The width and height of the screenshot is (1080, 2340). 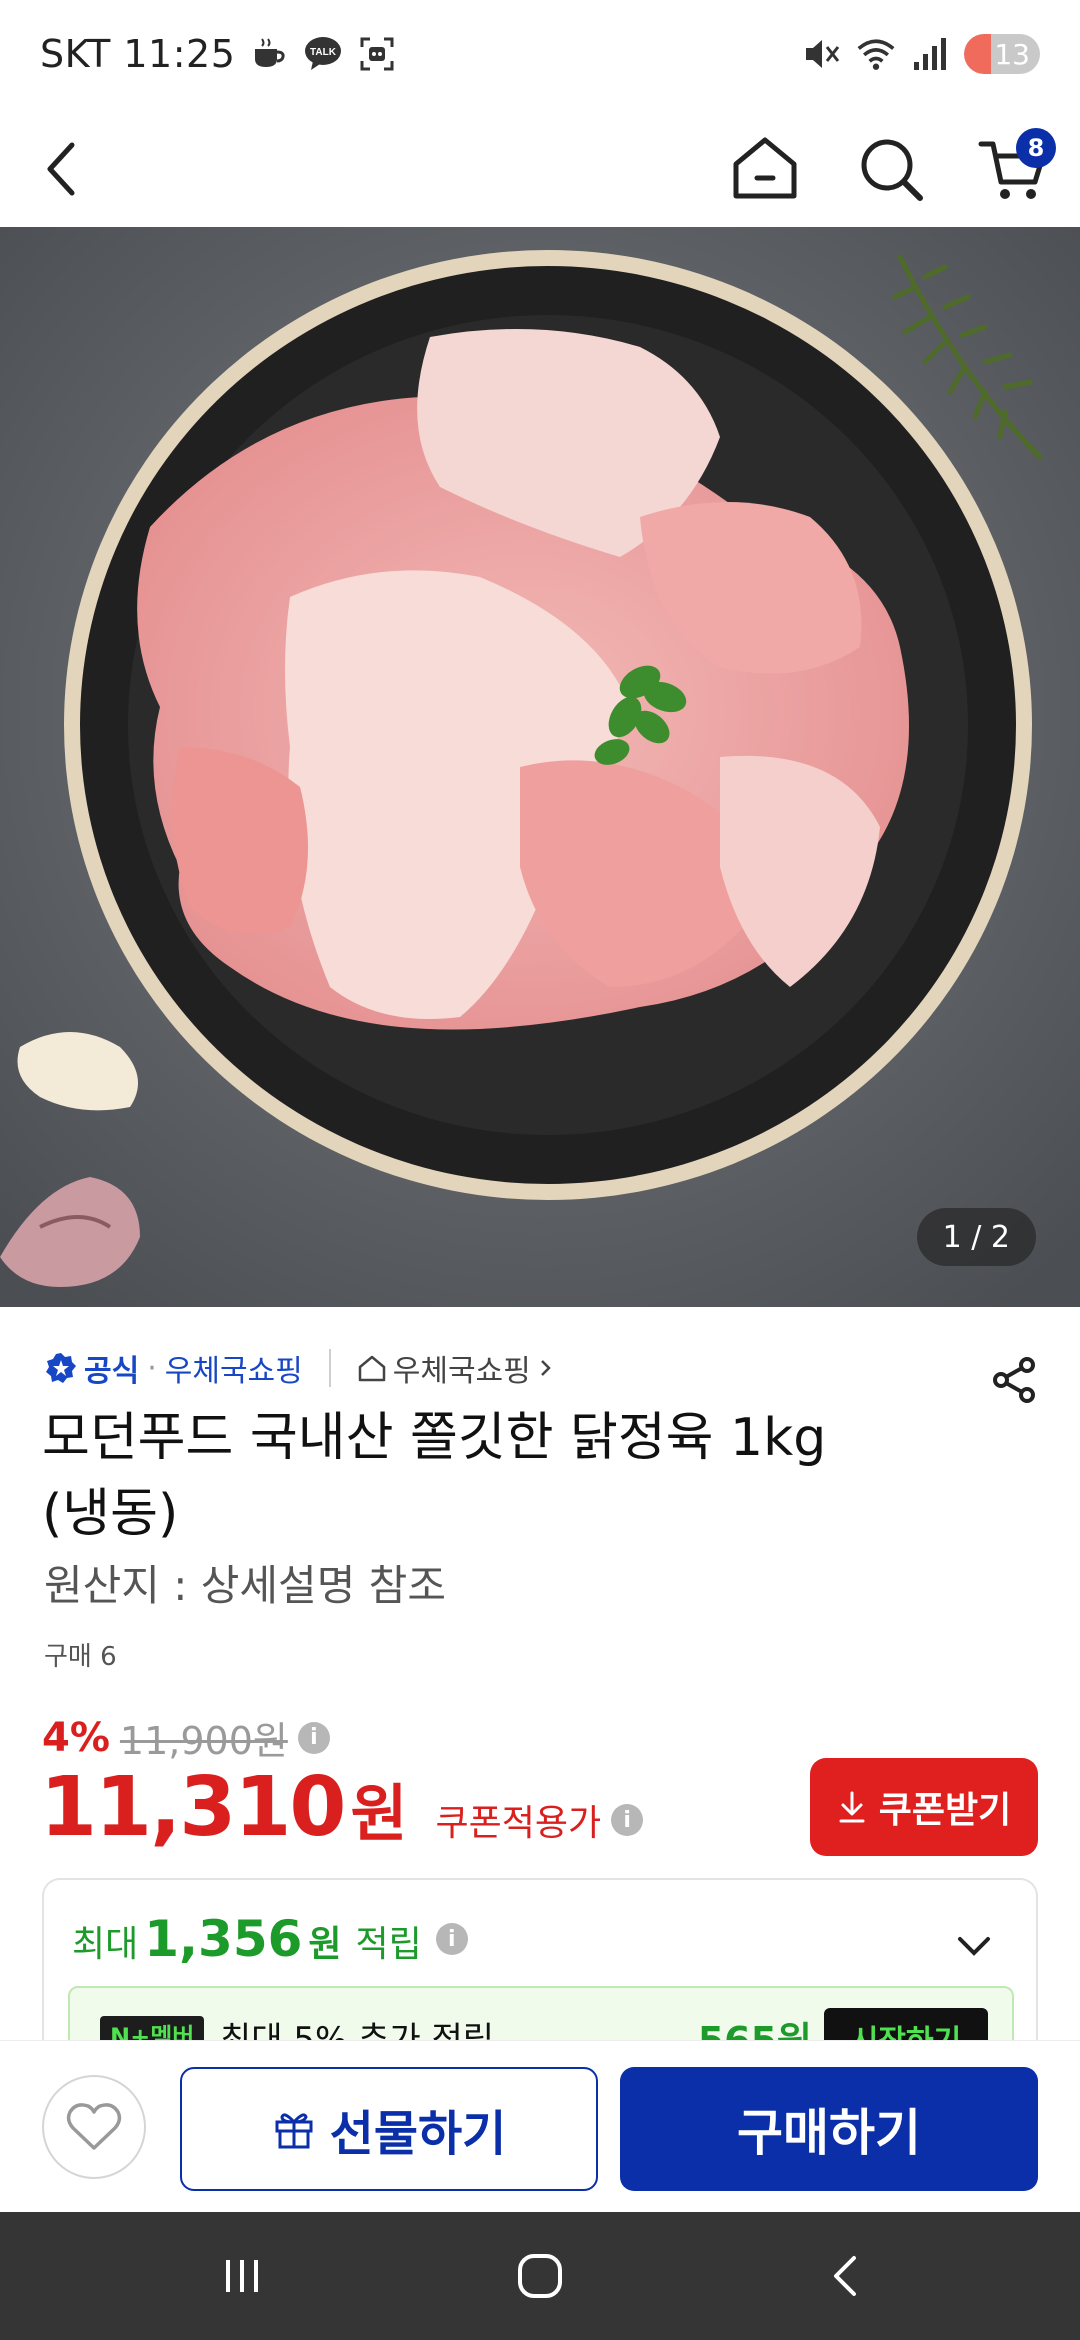 I want to click on bottom-action-bar: 선물하기 구매하기, so click(x=540, y=2126).